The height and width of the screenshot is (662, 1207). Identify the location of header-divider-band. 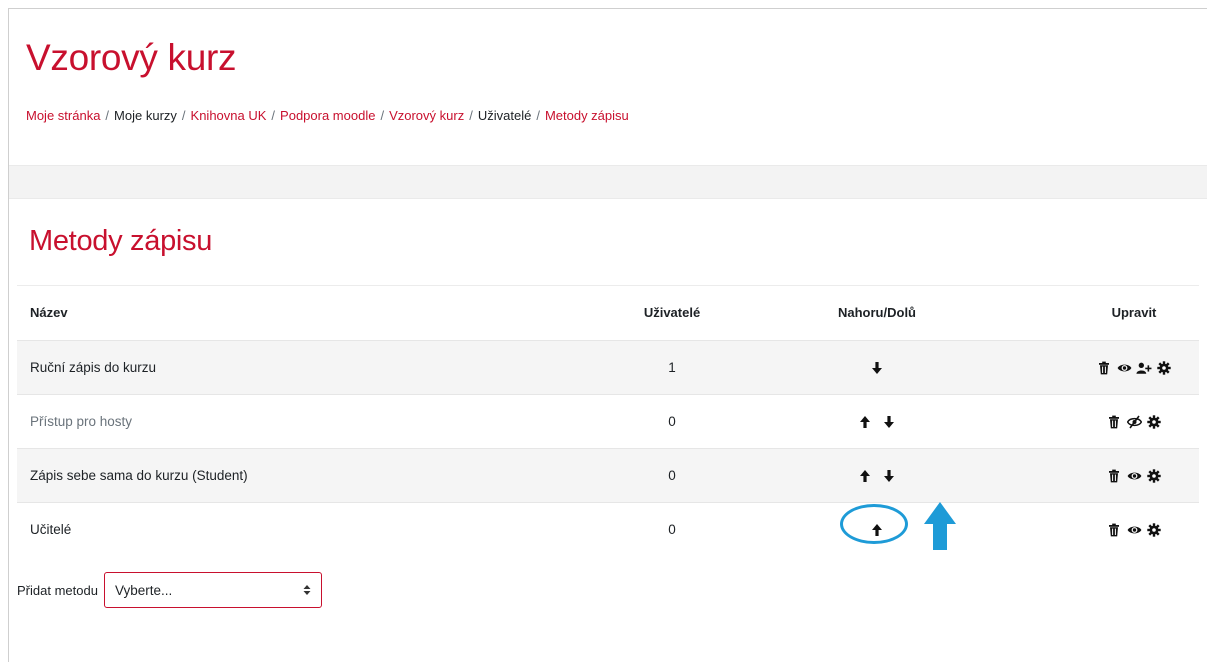
(608, 182).